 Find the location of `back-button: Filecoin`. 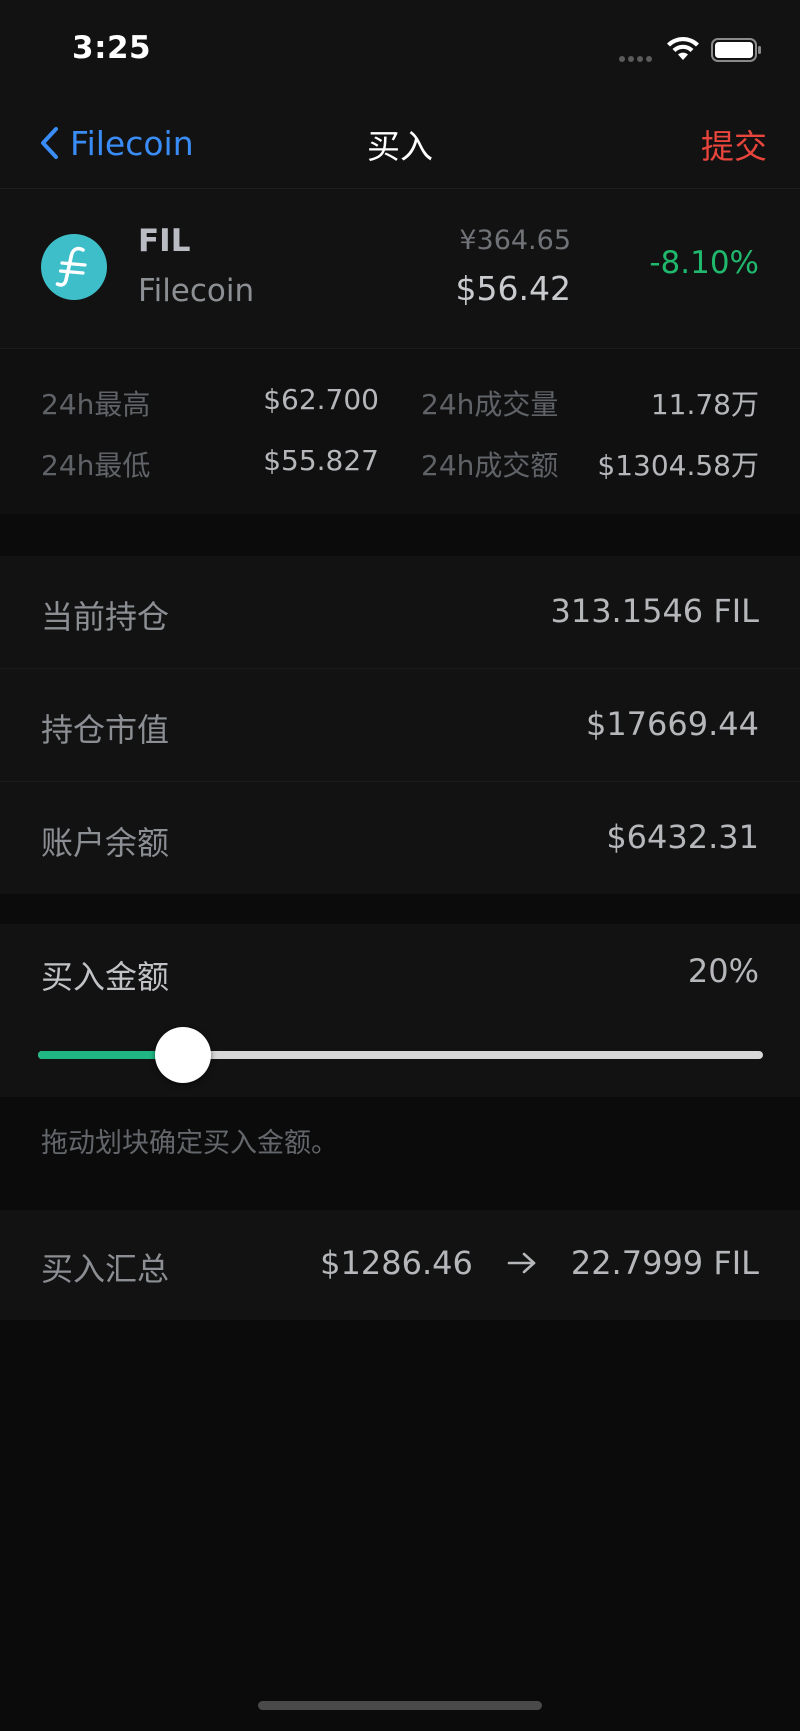

back-button: Filecoin is located at coordinates (116, 143).